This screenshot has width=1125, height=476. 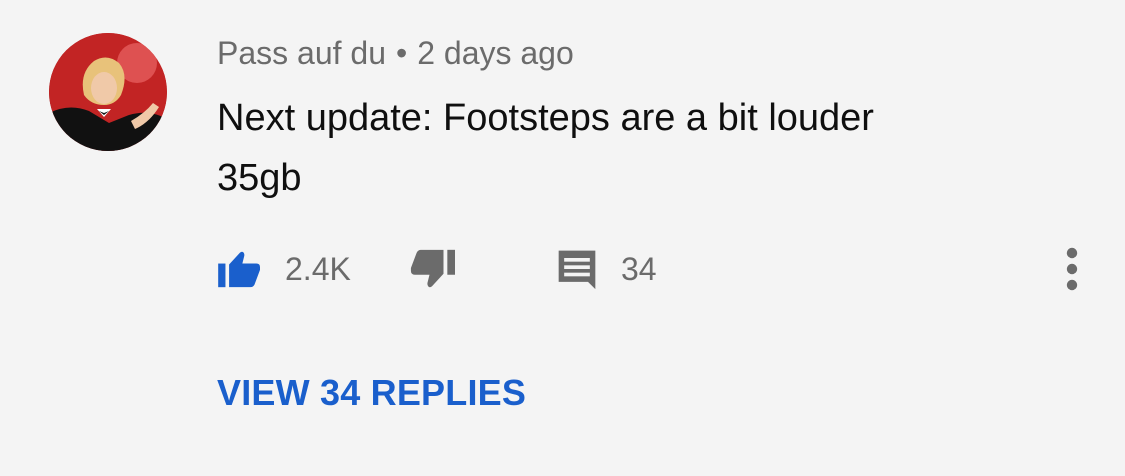 I want to click on comment-actions: 2.4K 34, so click(x=657, y=269).